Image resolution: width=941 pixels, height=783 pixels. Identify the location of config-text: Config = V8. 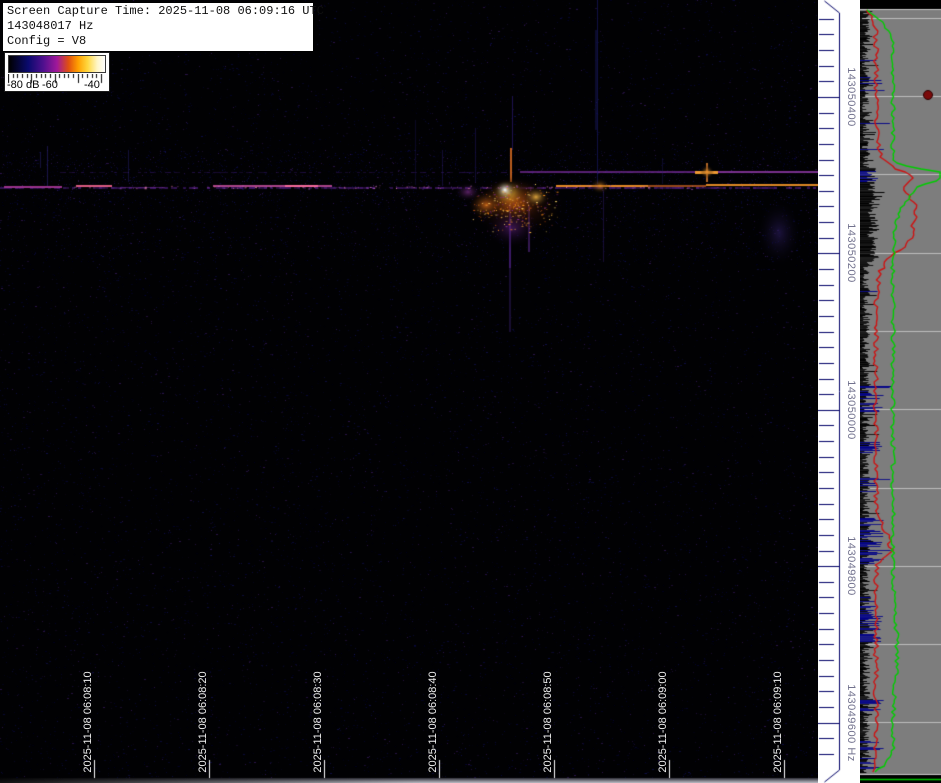
(47, 41).